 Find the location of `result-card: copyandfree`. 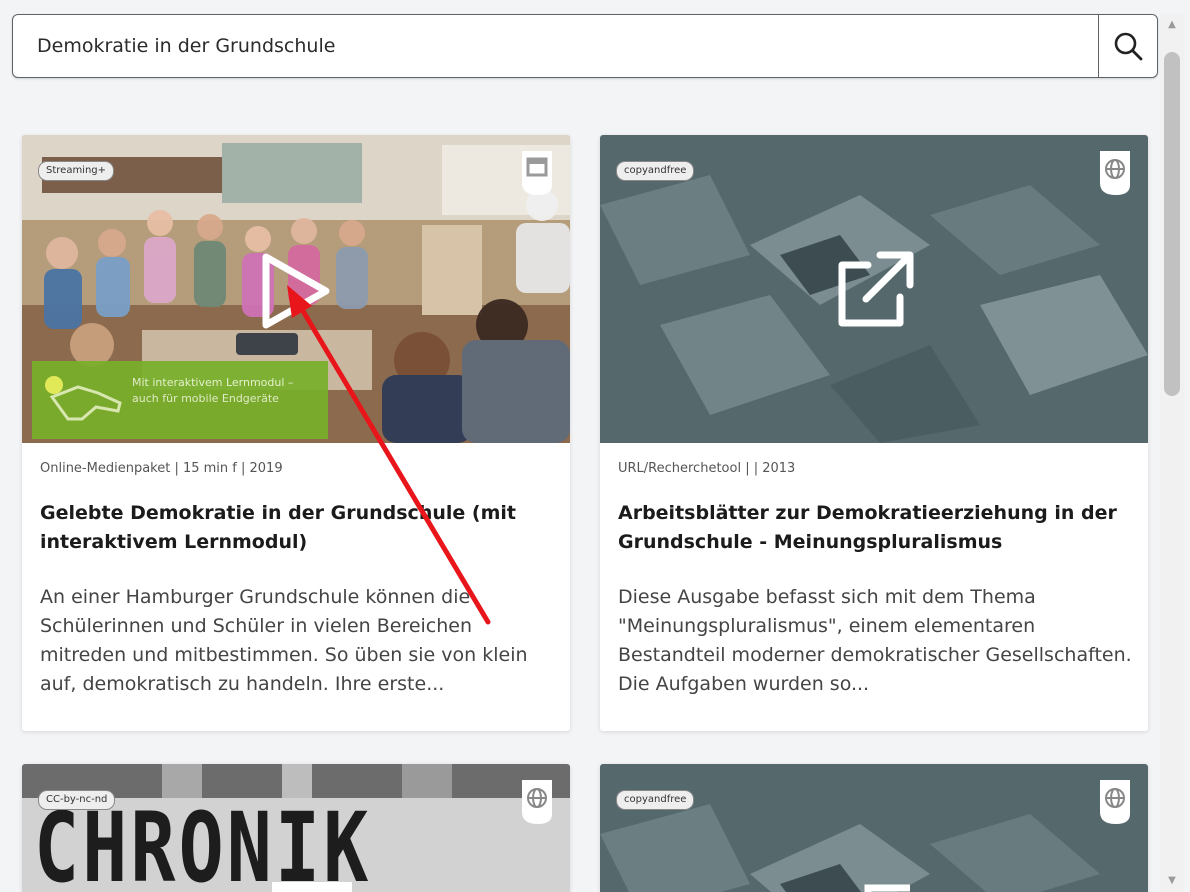

result-card: copyandfree is located at coordinates (874, 828).